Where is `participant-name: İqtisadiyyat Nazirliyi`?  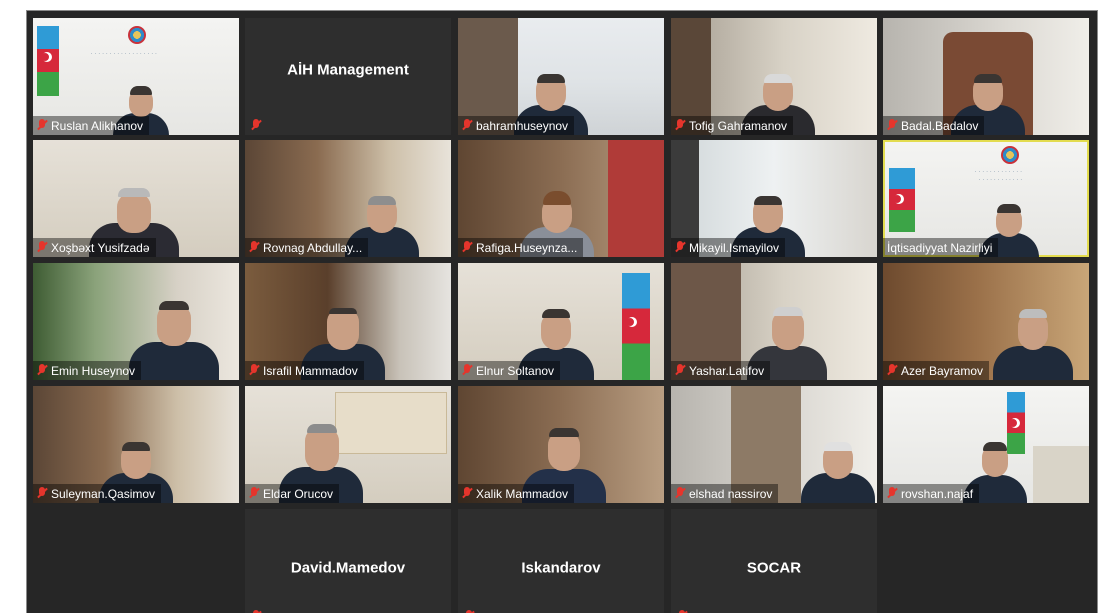 participant-name: İqtisadiyyat Nazirliyi is located at coordinates (940, 247).